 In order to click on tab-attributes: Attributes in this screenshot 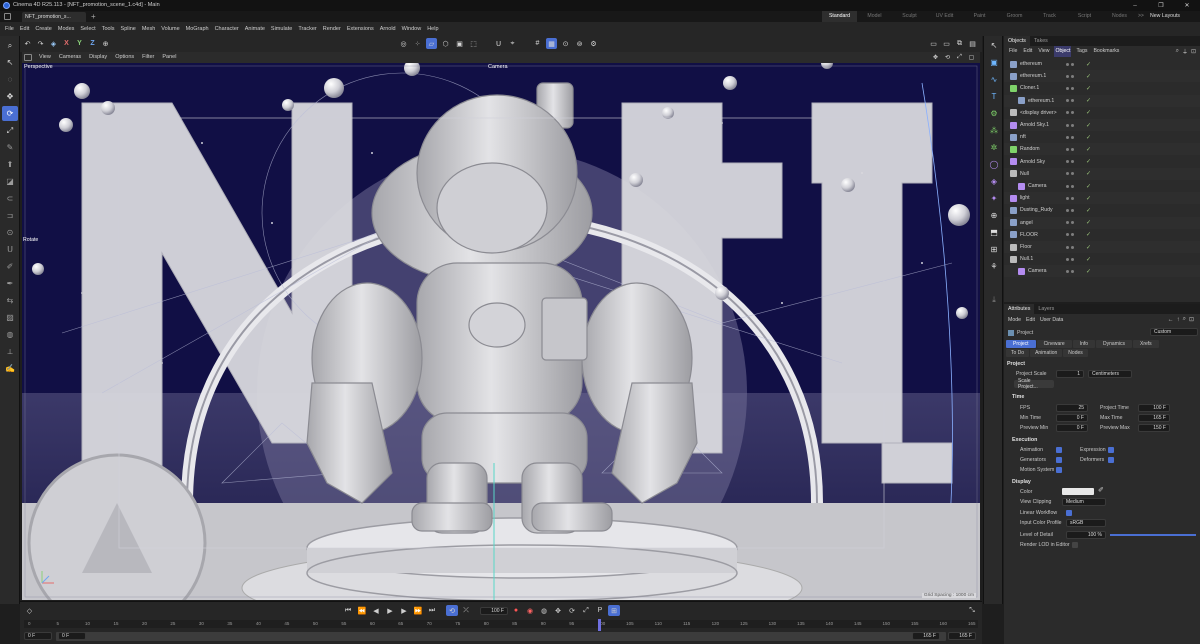, I will do `click(1019, 309)`.